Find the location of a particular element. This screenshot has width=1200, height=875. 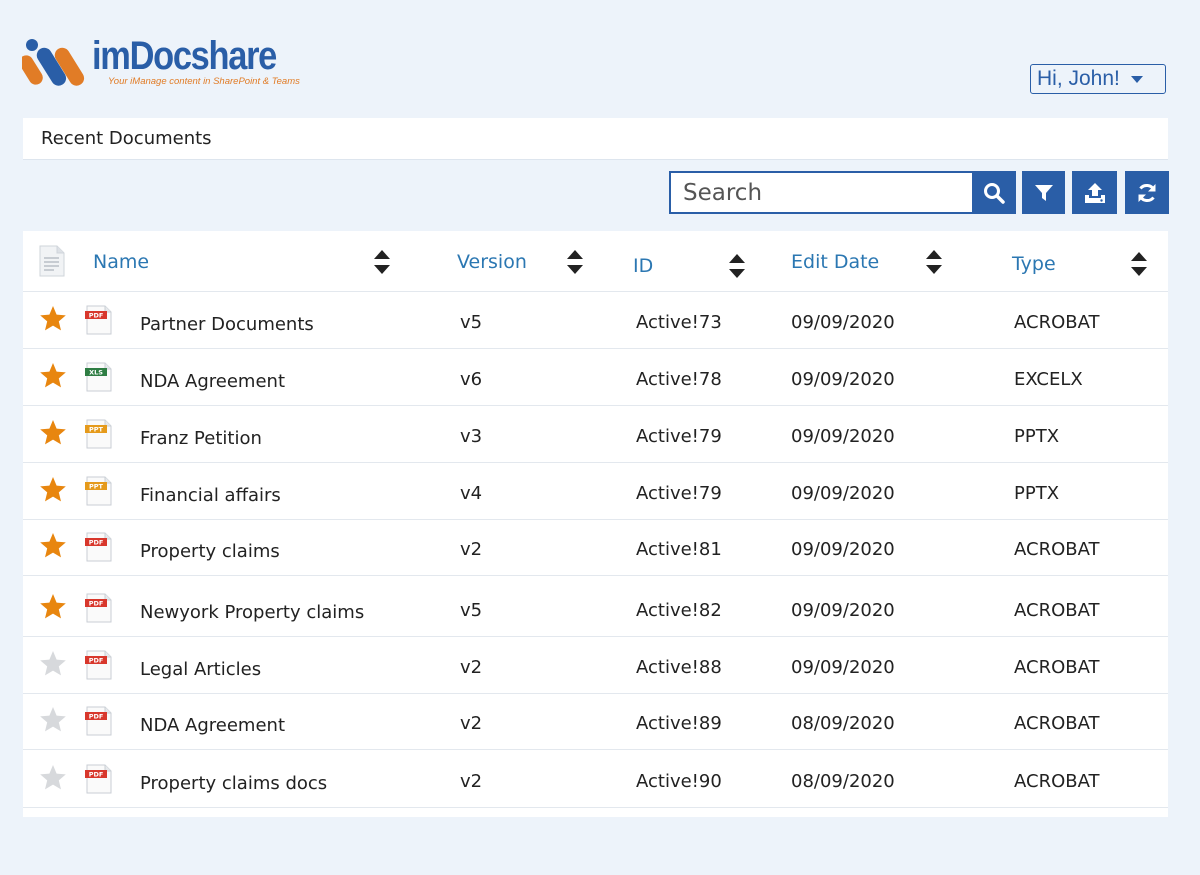

document-name: Property claims is located at coordinates (210, 551).